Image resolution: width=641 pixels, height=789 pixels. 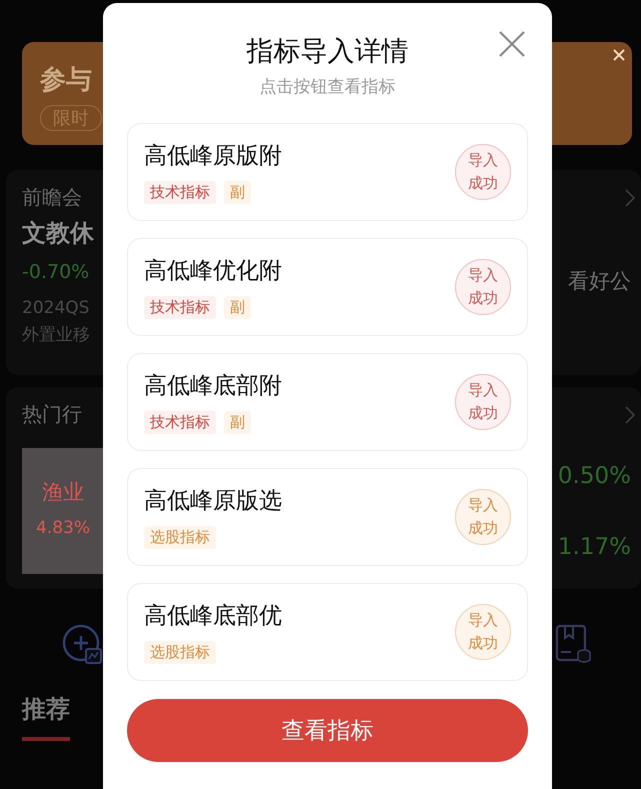 What do you see at coordinates (327, 287) in the screenshot?
I see `indicator-card: 高低峰优化附 技术指标 副 导入成功` at bounding box center [327, 287].